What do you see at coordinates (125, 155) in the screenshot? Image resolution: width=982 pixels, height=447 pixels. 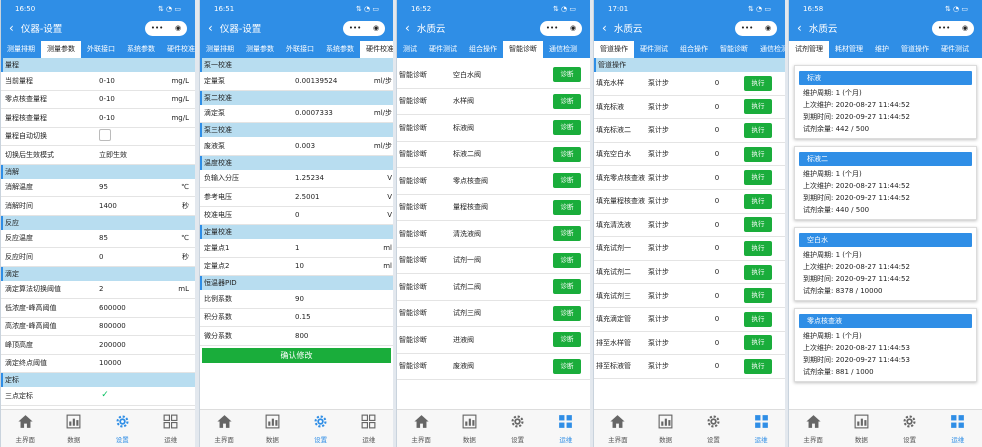 I see `setting-value: 立即生效` at bounding box center [125, 155].